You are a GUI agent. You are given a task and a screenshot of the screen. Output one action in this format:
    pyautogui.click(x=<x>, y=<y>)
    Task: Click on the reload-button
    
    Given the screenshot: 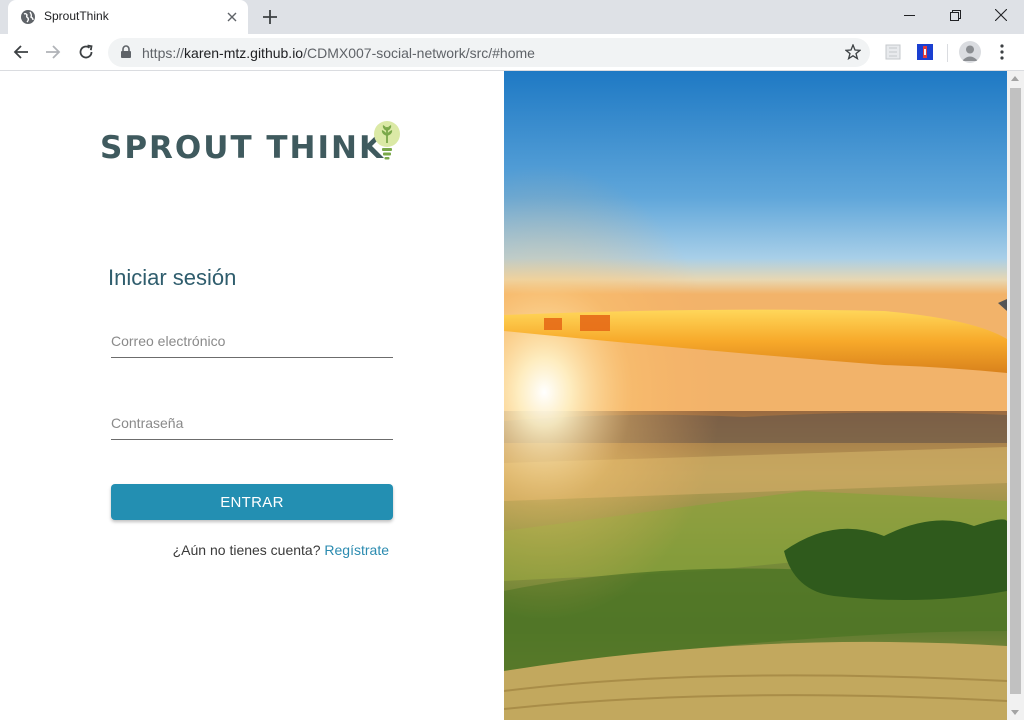 What is the action you would take?
    pyautogui.click(x=86, y=52)
    